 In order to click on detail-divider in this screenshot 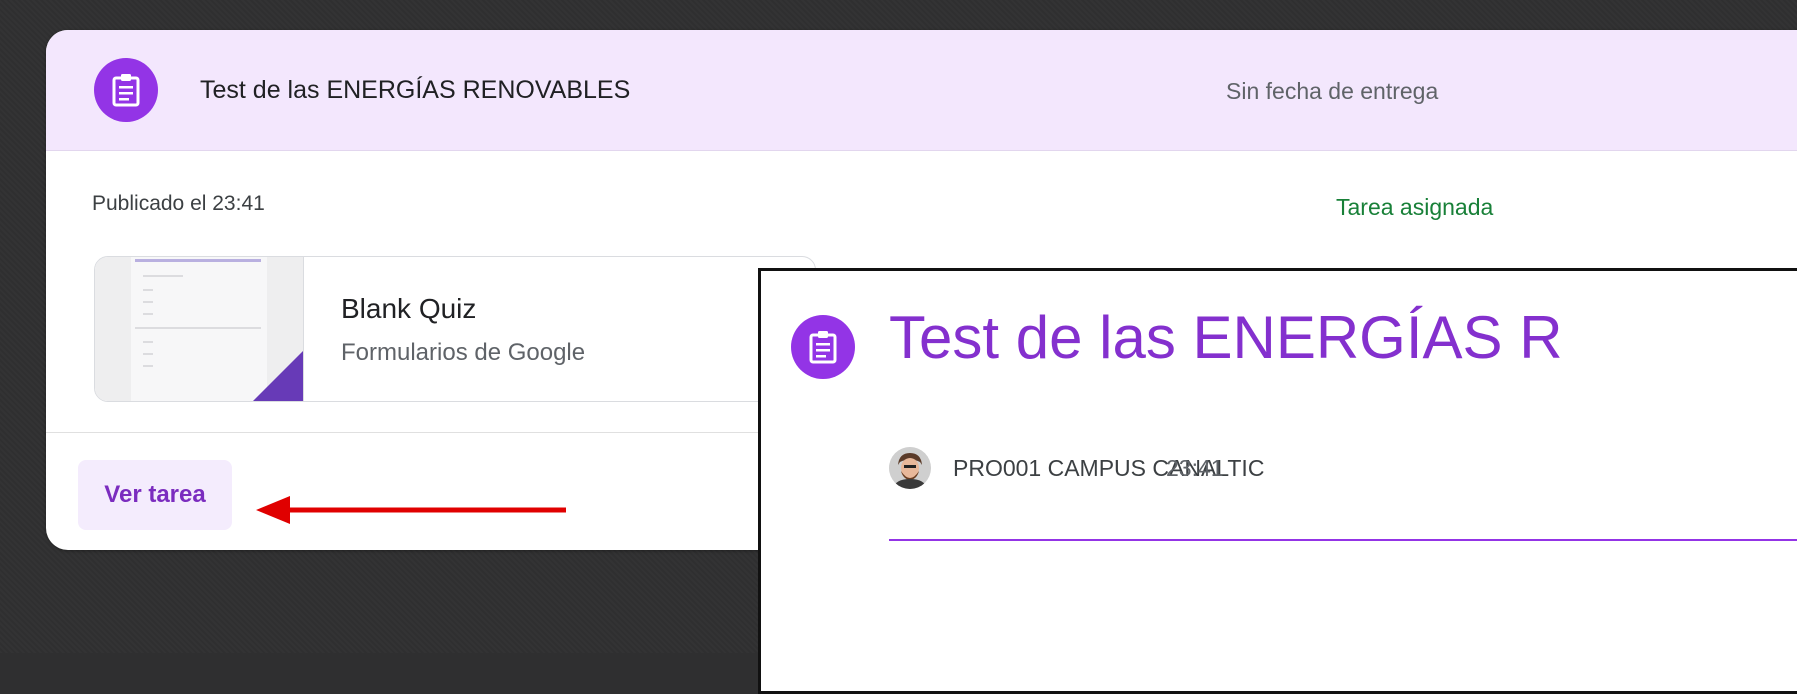, I will do `click(1343, 540)`.